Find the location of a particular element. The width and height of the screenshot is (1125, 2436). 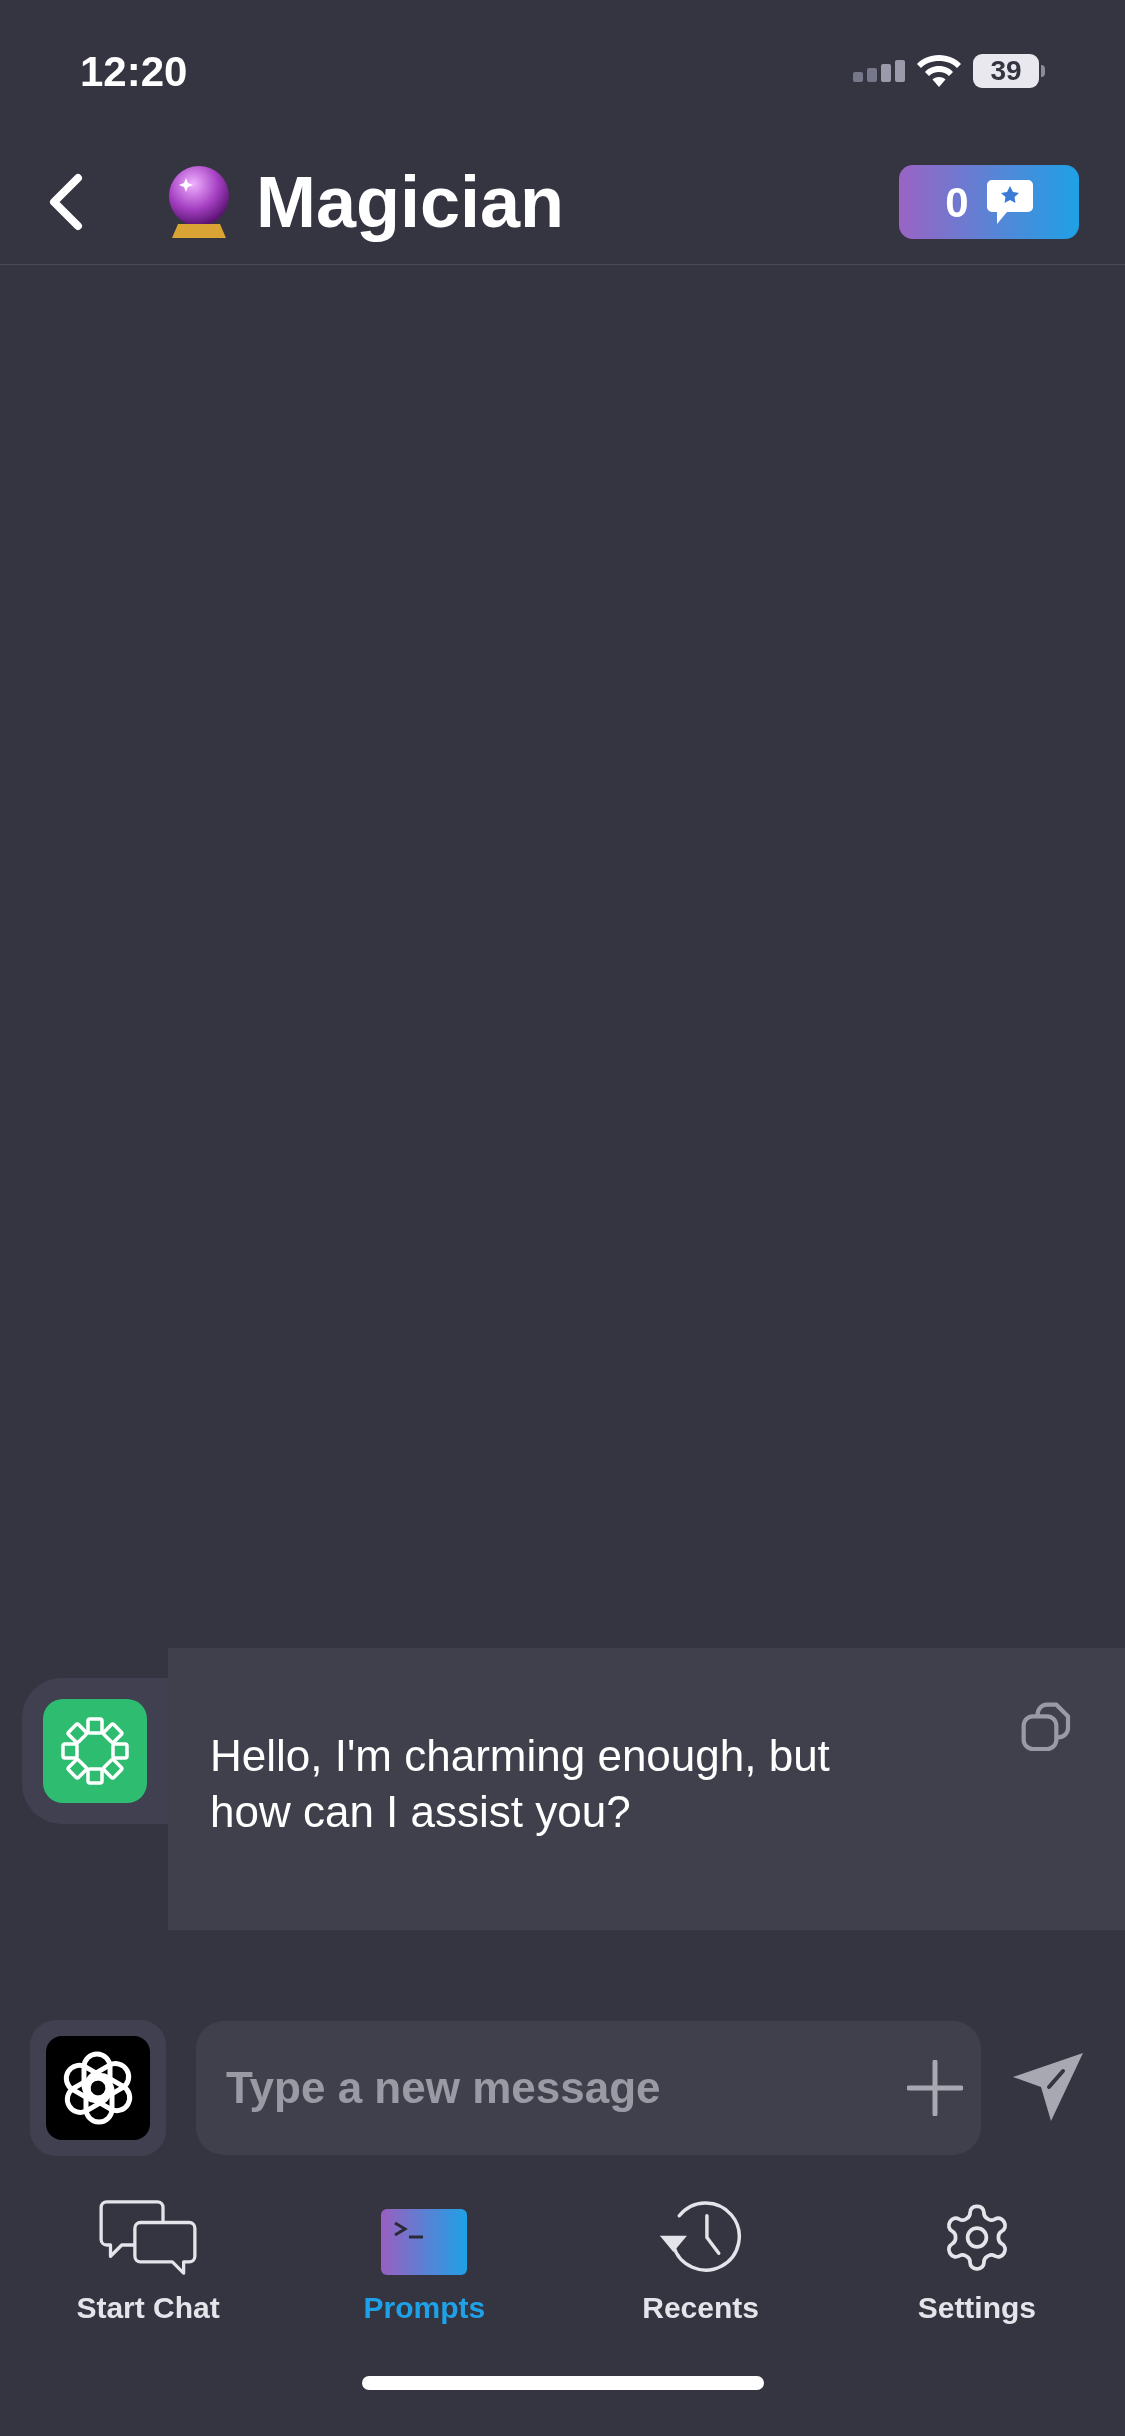

plus-icon is located at coordinates (935, 2088).